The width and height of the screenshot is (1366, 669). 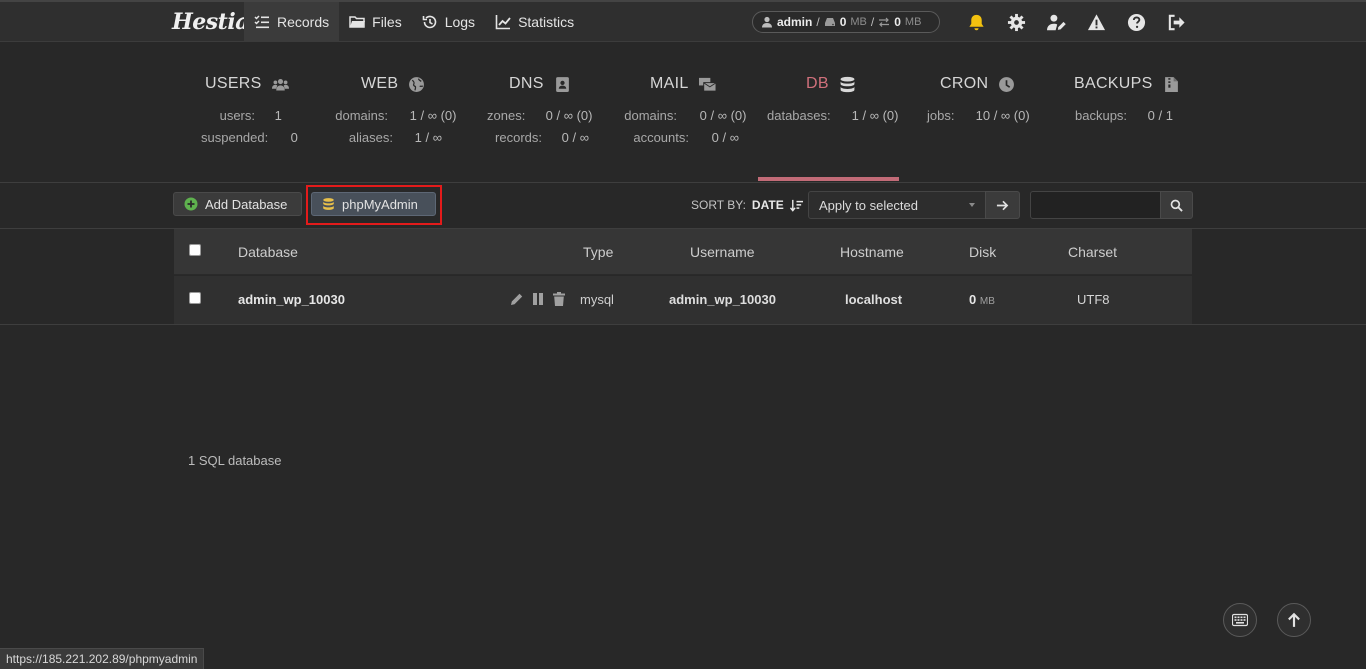 I want to click on row-actions, so click(x=538, y=299).